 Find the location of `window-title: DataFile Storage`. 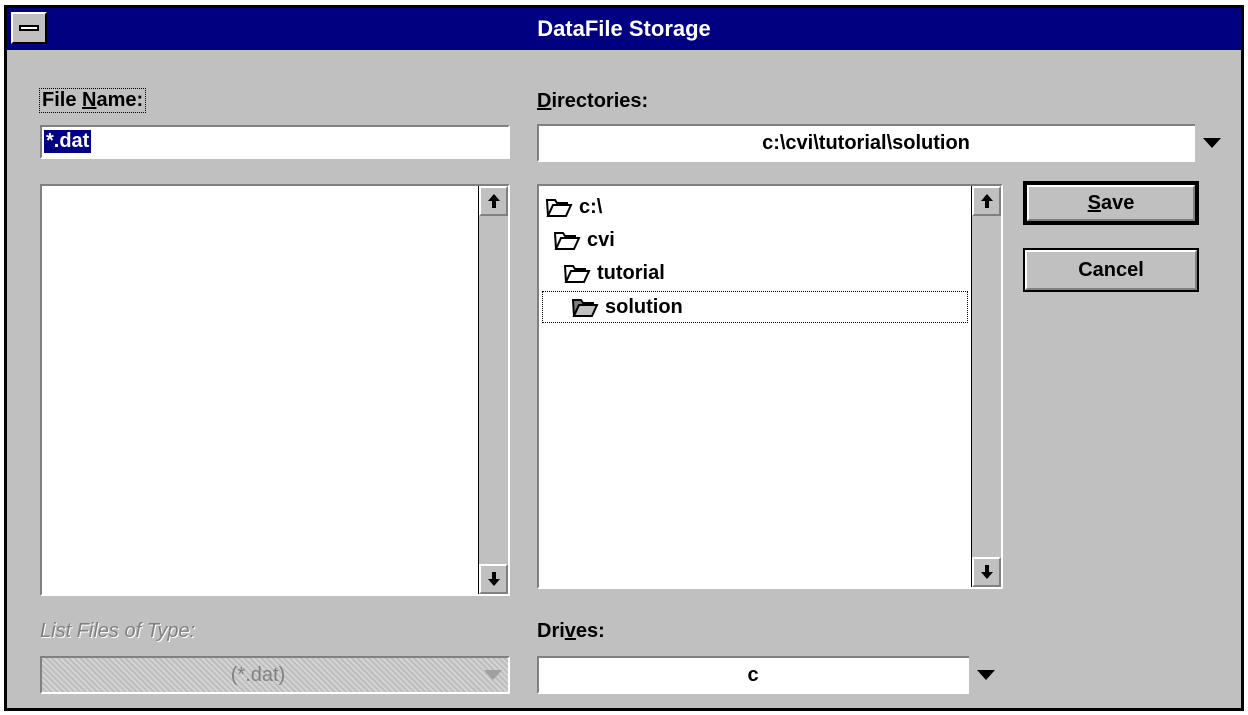

window-title: DataFile Storage is located at coordinates (624, 28).